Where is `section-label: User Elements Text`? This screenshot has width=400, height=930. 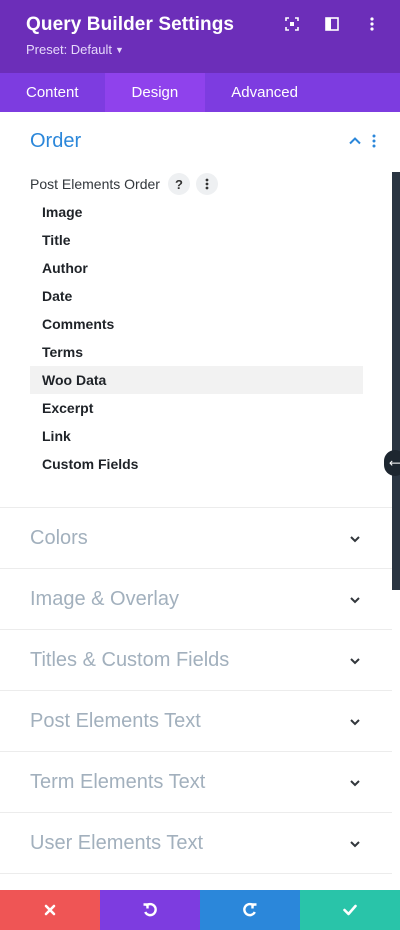 section-label: User Elements Text is located at coordinates (117, 843).